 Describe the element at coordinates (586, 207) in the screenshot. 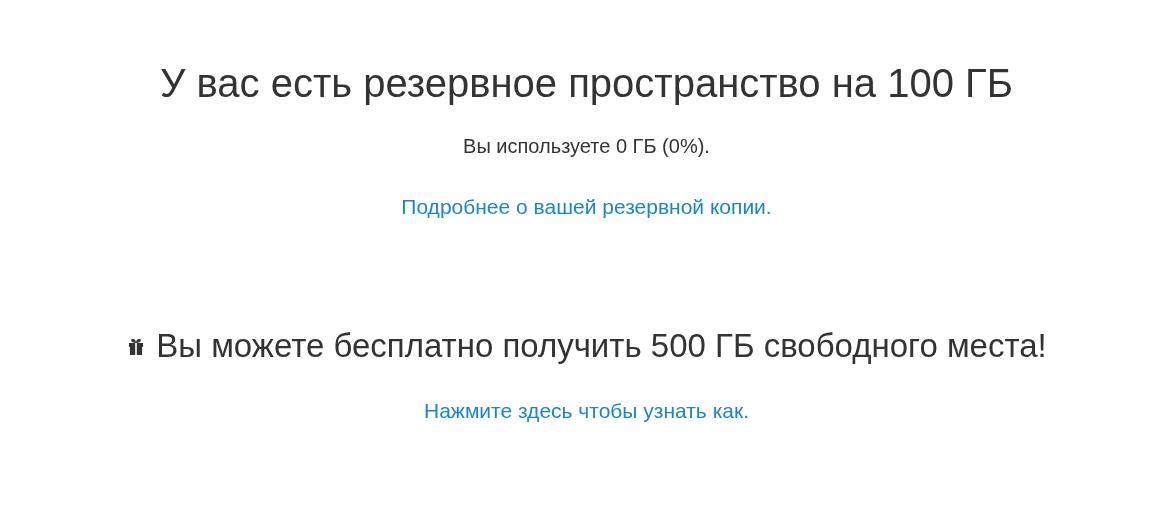

I see `backup-details-link: Подробнее о вашей резервной копии.` at that location.